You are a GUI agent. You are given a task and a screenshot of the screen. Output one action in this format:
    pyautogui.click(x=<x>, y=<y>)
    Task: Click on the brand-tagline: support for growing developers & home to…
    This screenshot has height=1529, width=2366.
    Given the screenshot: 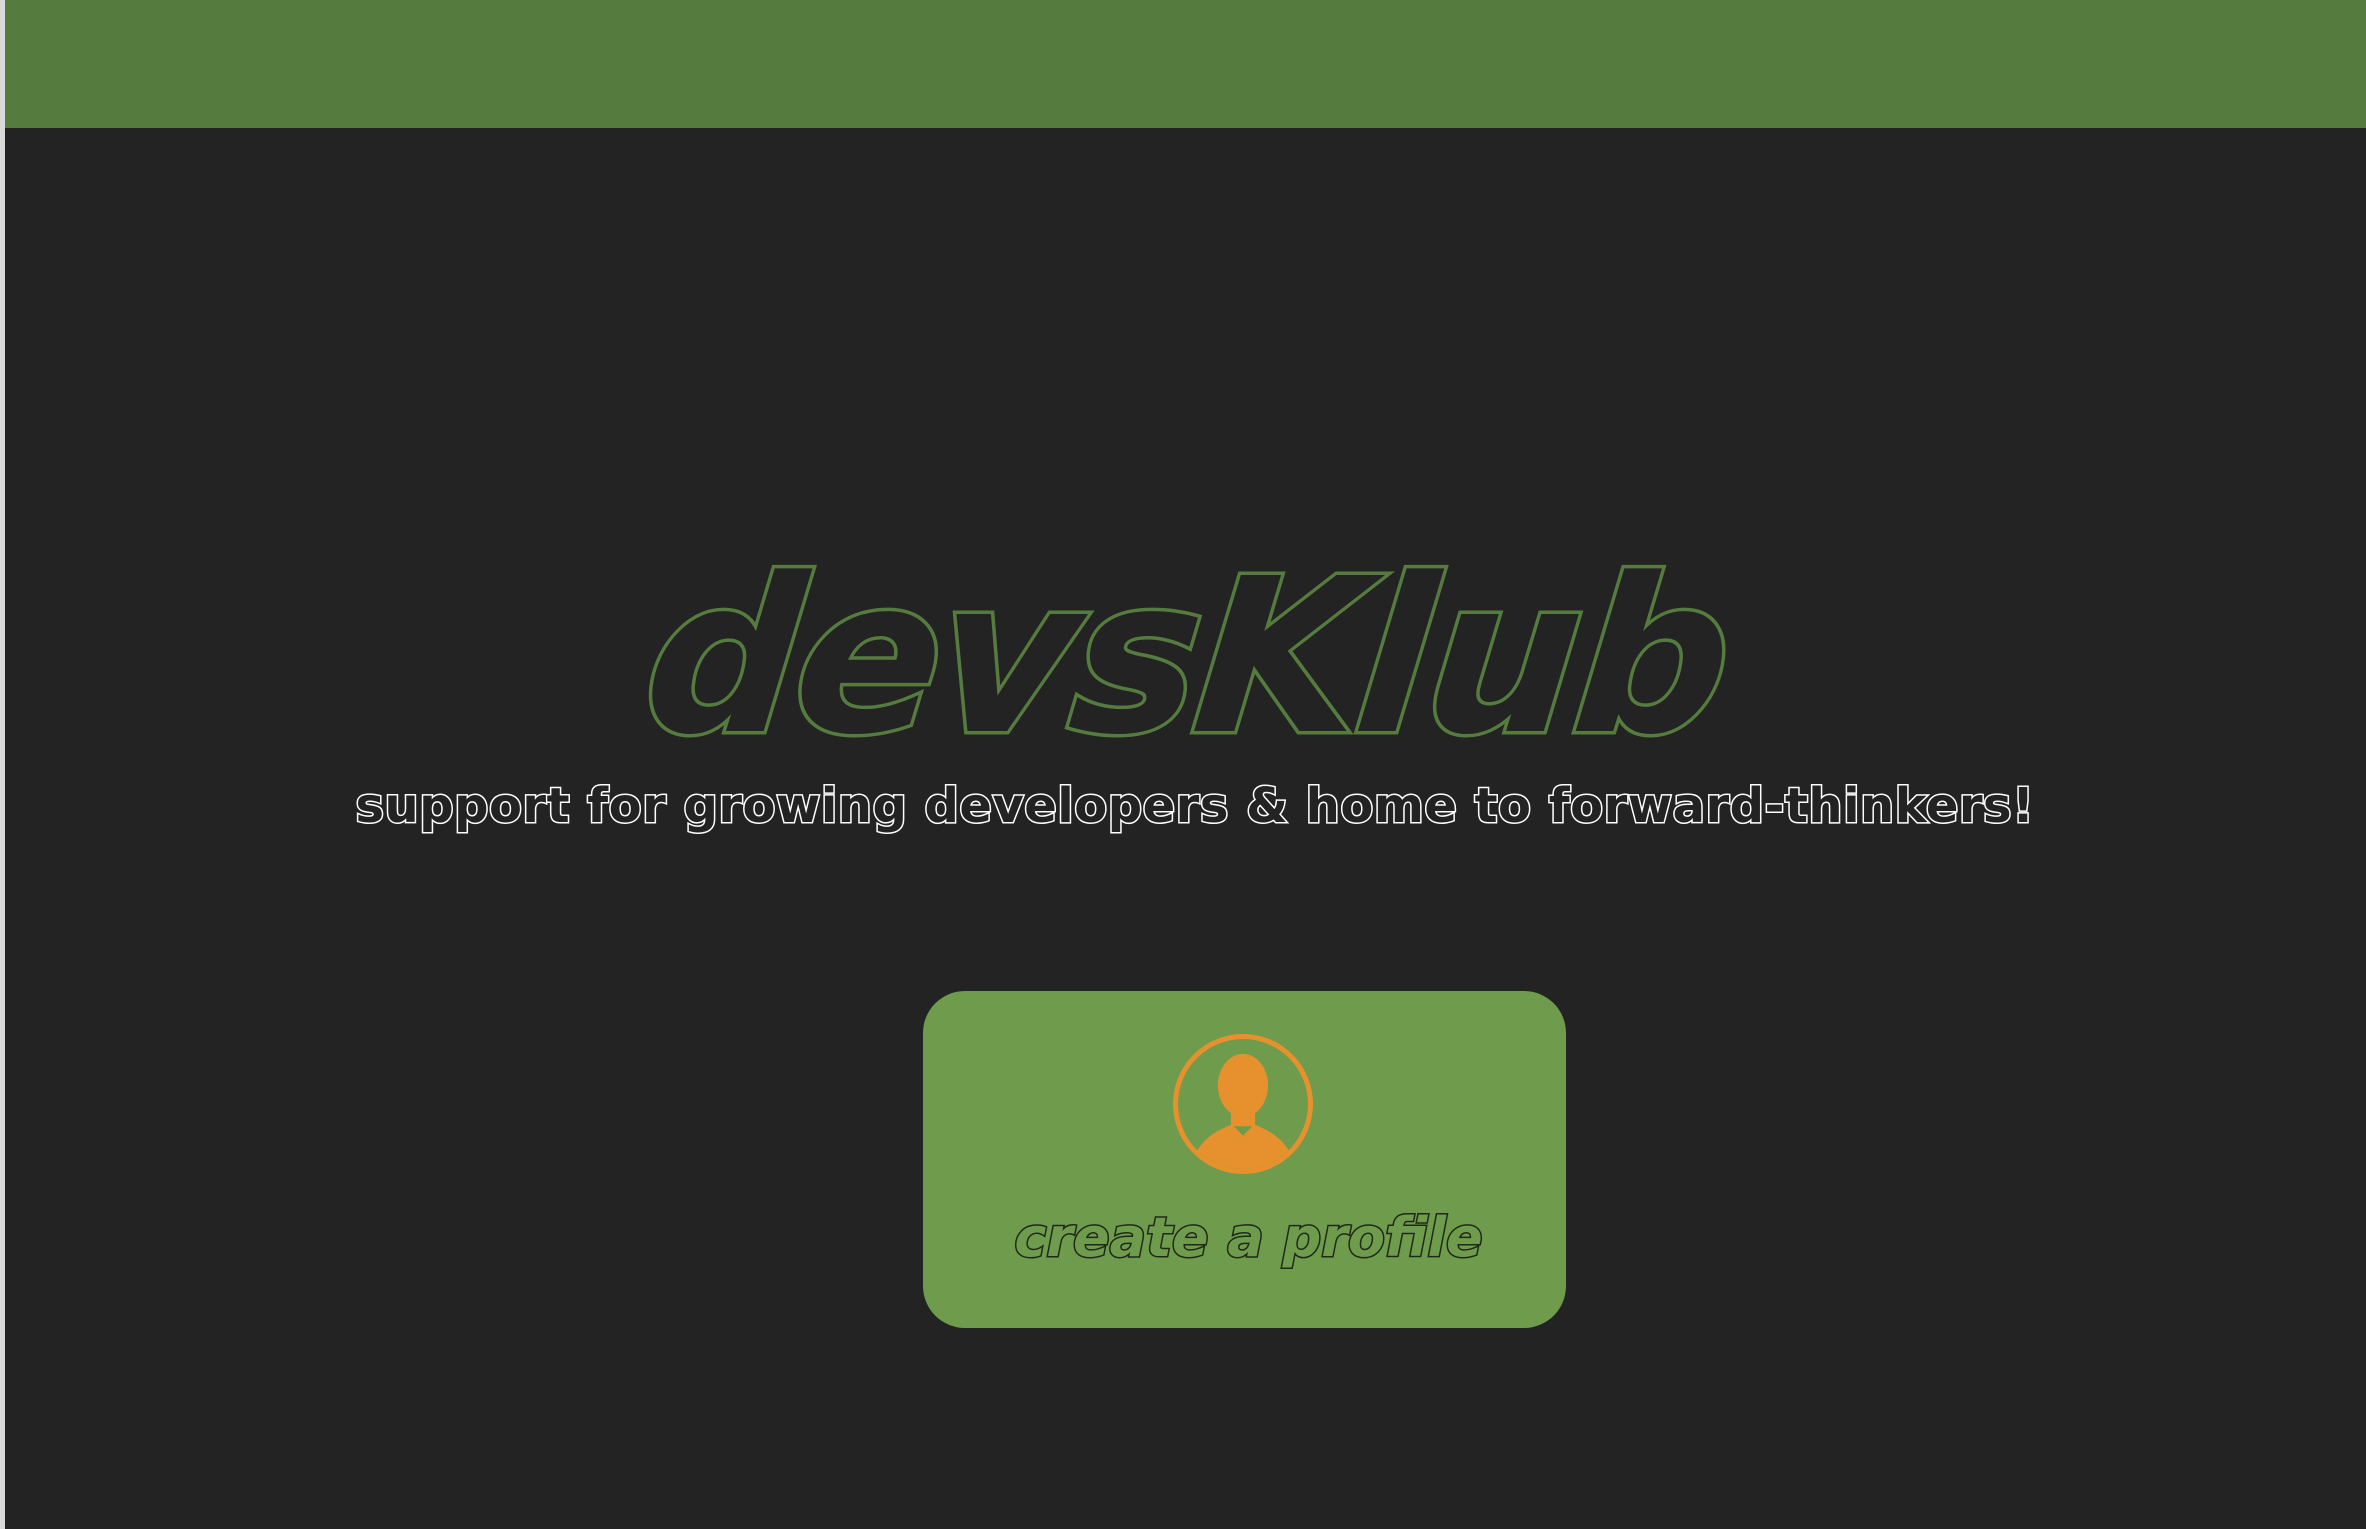 What is the action you would take?
    pyautogui.click(x=1195, y=806)
    